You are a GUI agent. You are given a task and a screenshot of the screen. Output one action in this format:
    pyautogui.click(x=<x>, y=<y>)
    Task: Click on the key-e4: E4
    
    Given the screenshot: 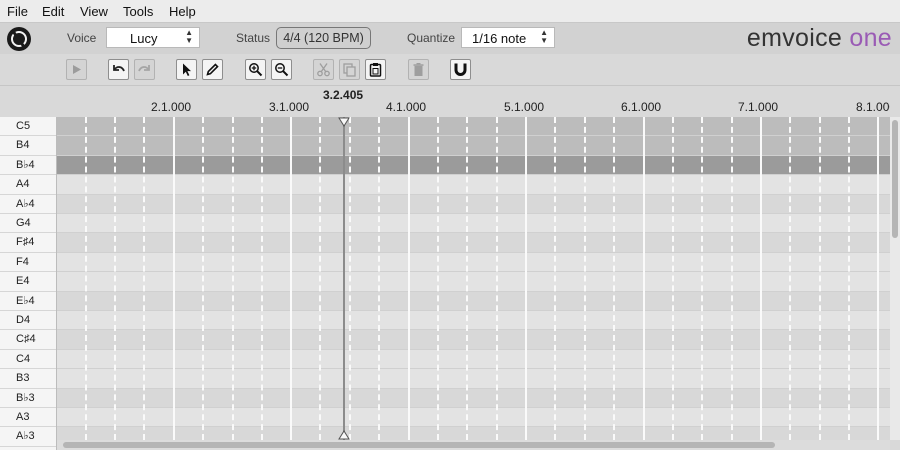 What is the action you would take?
    pyautogui.click(x=28, y=282)
    